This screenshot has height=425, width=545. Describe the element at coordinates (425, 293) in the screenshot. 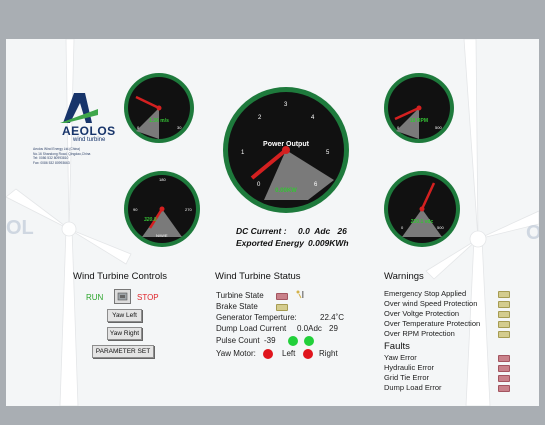

I see `warning-item: Emergency Stop Applied` at that location.